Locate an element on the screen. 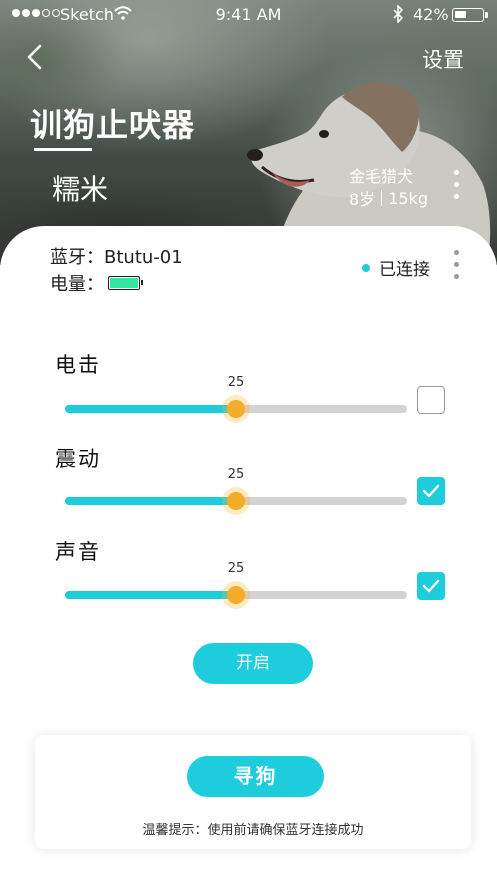  vibration-slider-thumb is located at coordinates (236, 501).